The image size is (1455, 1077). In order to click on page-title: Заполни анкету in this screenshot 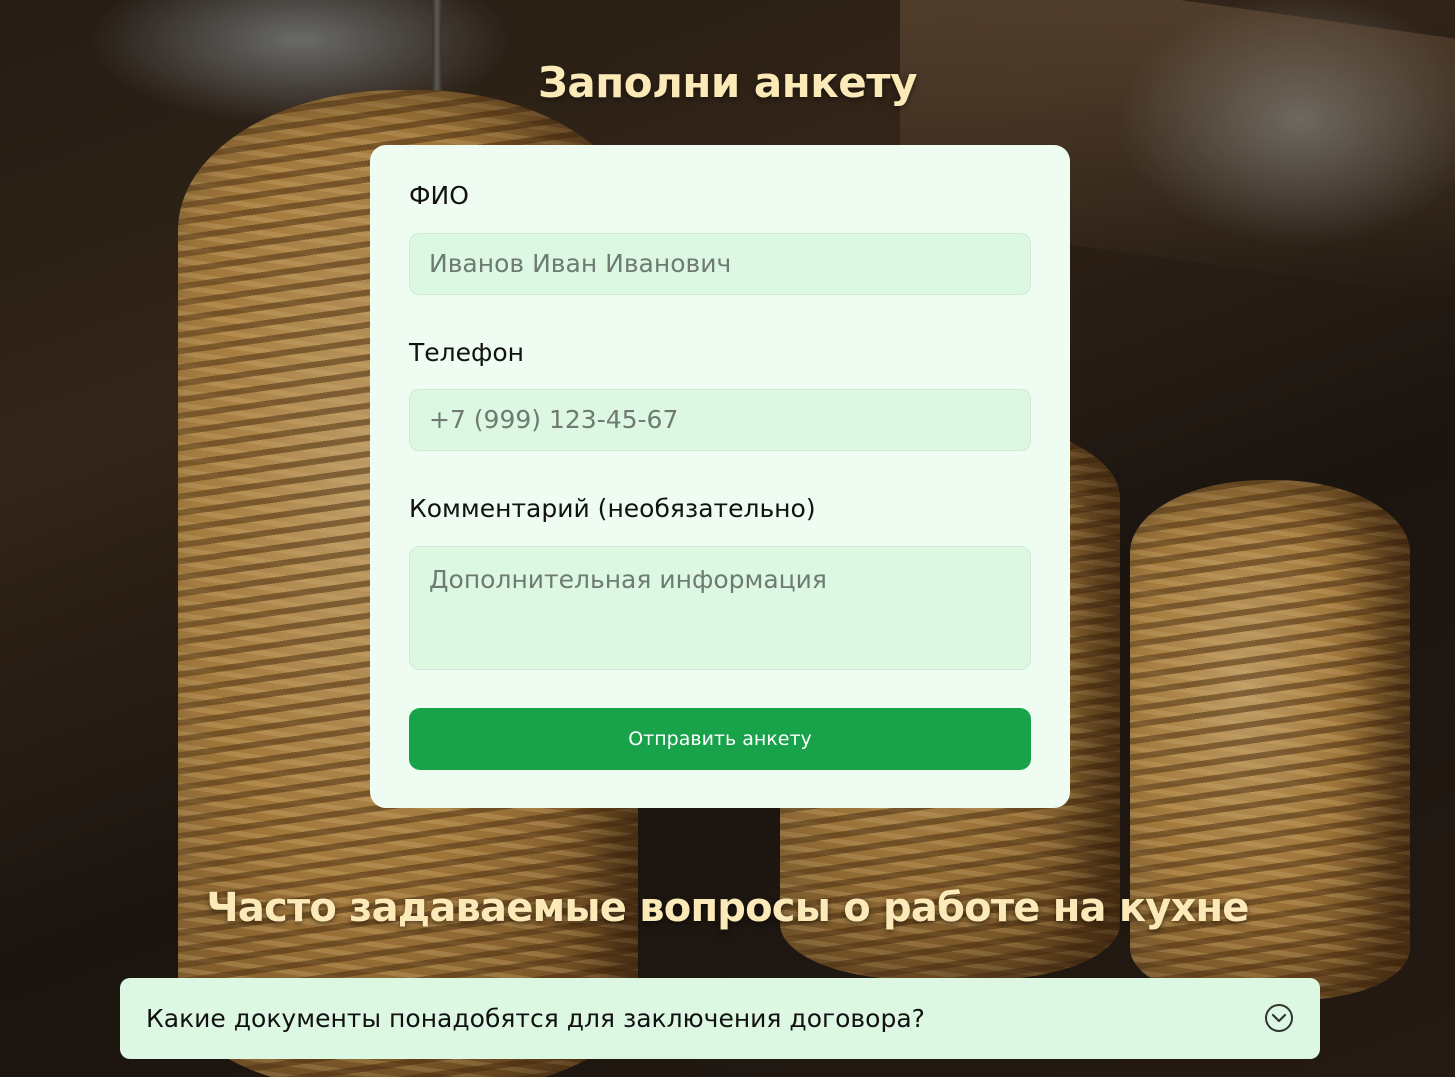, I will do `click(727, 82)`.